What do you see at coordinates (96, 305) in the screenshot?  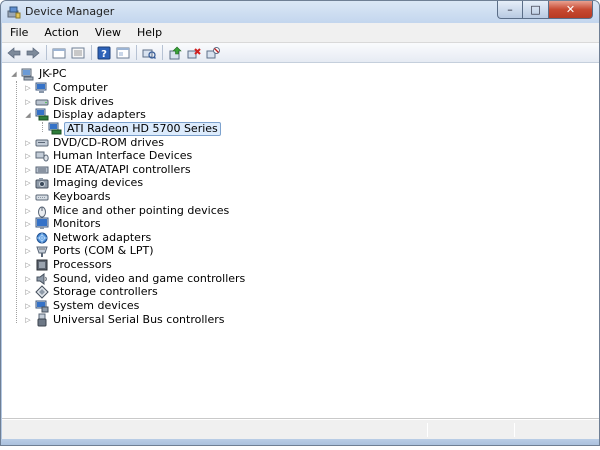 I see `tree-category-label: System devices` at bounding box center [96, 305].